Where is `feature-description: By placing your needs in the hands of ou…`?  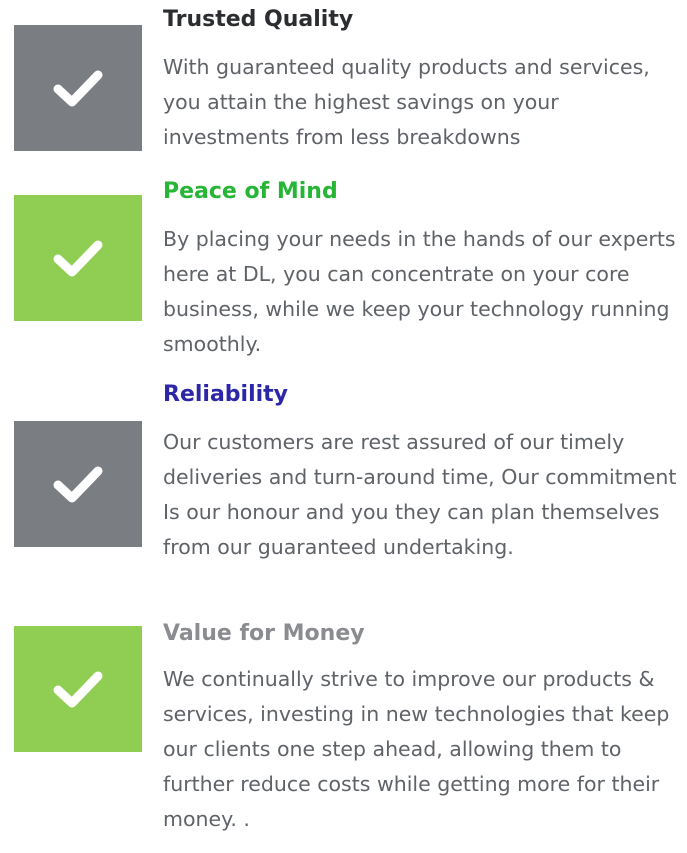 feature-description: By placing your needs in the hands of ou… is located at coordinates (419, 291).